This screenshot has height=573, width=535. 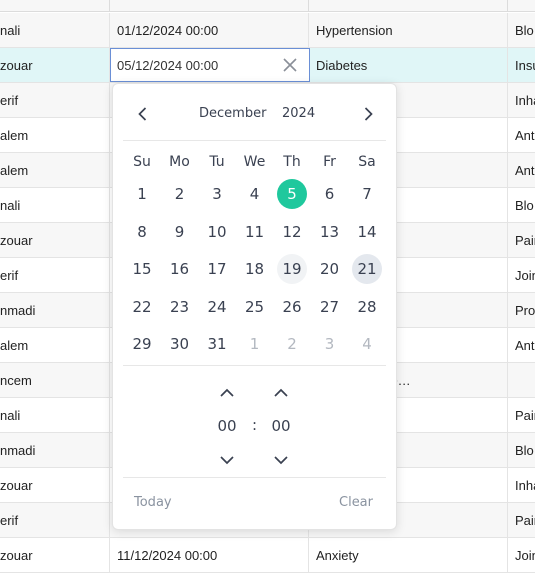 What do you see at coordinates (292, 269) in the screenshot?
I see `calendar-day: 19` at bounding box center [292, 269].